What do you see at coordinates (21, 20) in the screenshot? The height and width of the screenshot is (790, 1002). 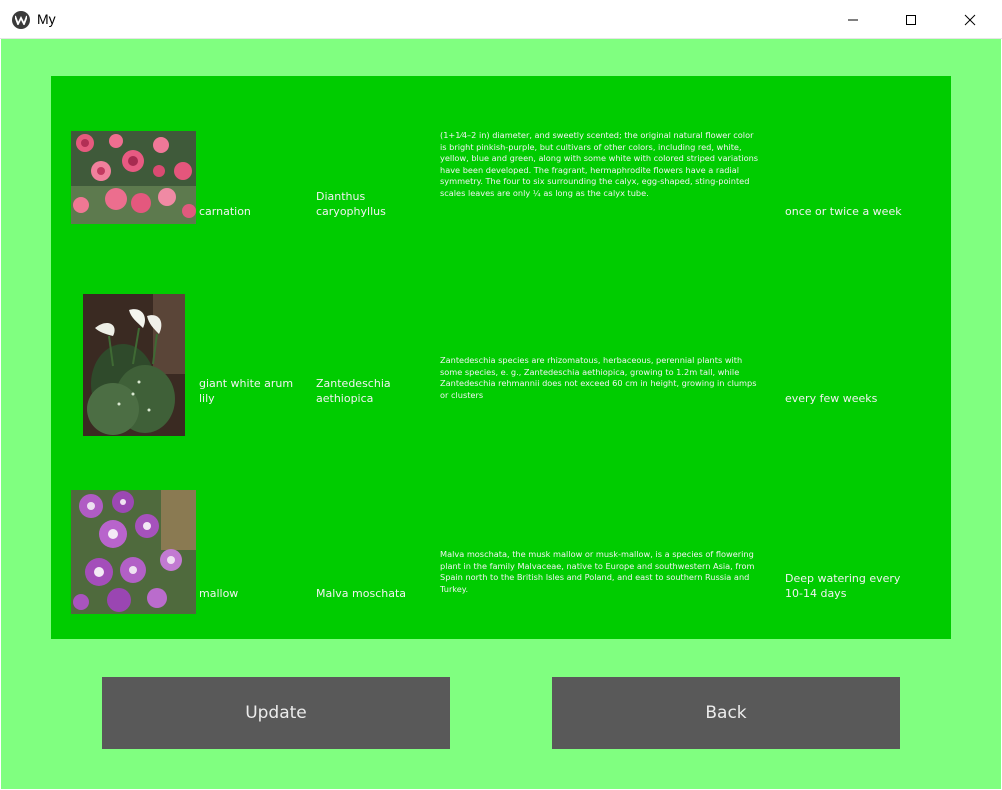 I see `app-icon` at bounding box center [21, 20].